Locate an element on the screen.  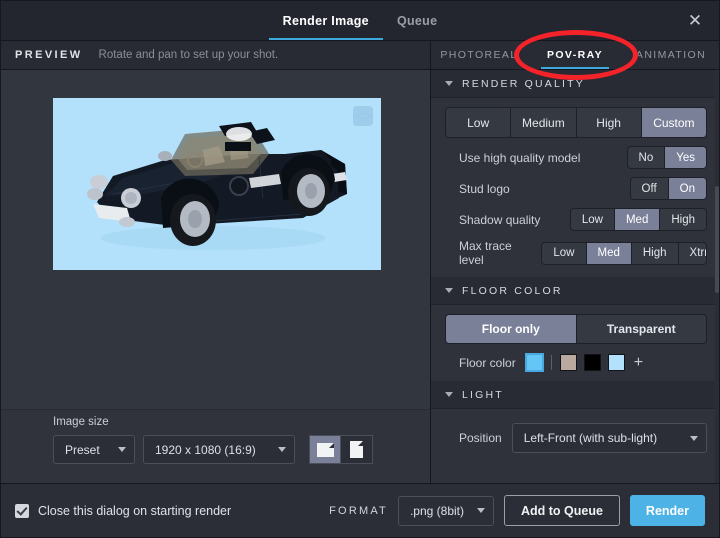
quality-preset-custom: Custom is located at coordinates (673, 122).